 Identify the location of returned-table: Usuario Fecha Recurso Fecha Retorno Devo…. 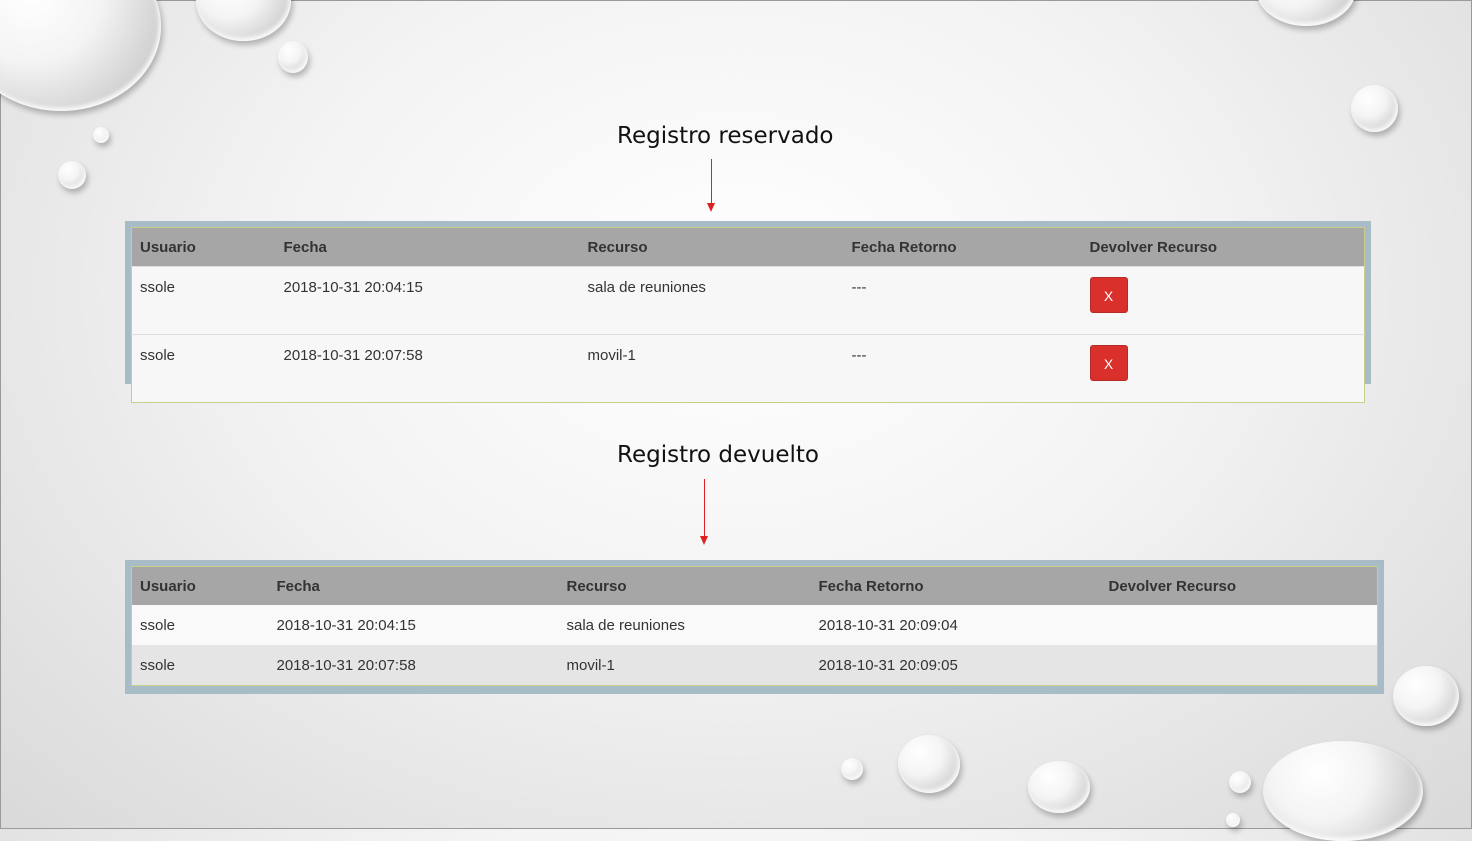
(754, 626).